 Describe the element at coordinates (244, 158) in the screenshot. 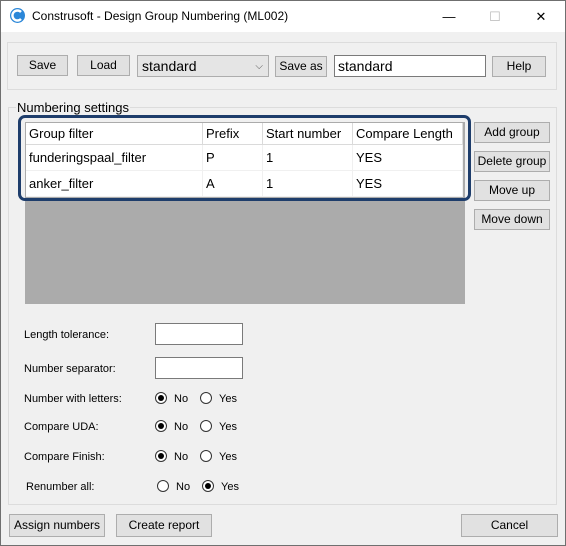

I see `grid-highlight-frame` at that location.